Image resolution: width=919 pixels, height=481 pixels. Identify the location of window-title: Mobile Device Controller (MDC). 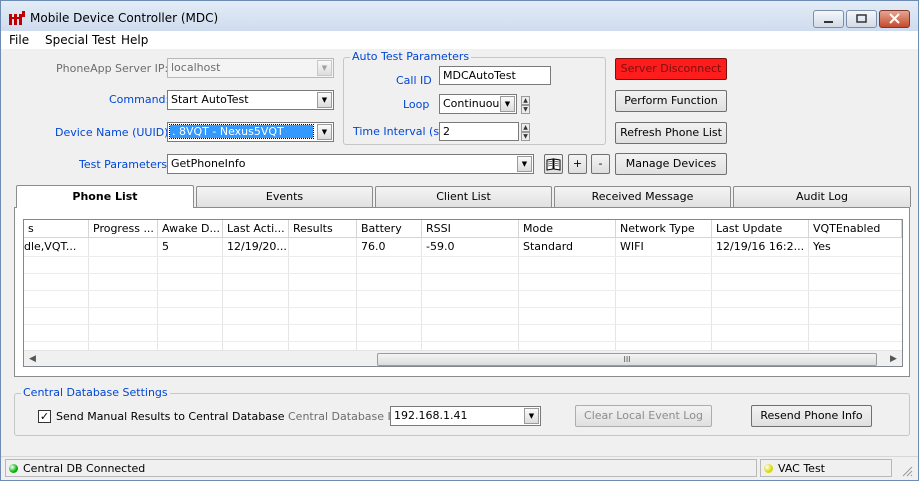
(124, 18).